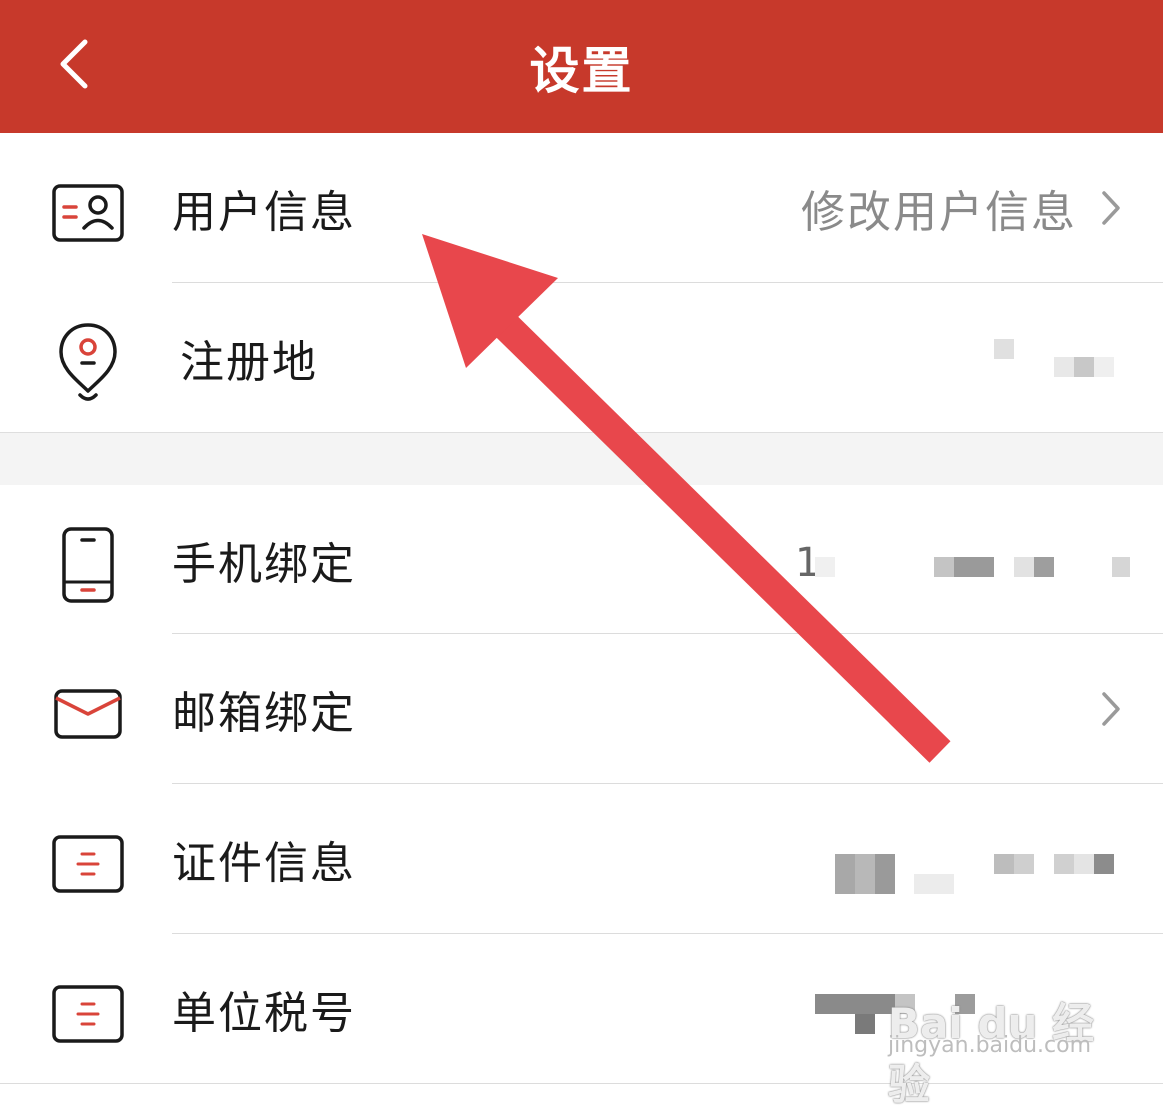  Describe the element at coordinates (264, 212) in the screenshot. I see `settings-row-label: 用户信息` at that location.